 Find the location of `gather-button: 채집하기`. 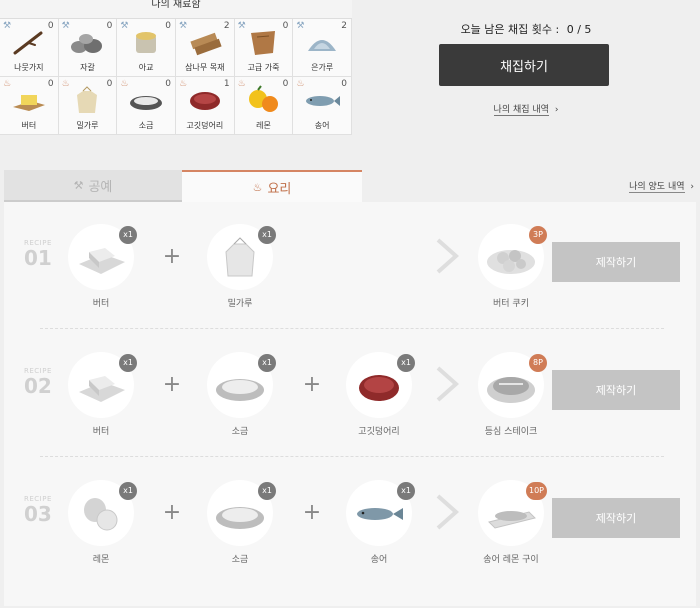

gather-button: 채집하기 is located at coordinates (524, 65).